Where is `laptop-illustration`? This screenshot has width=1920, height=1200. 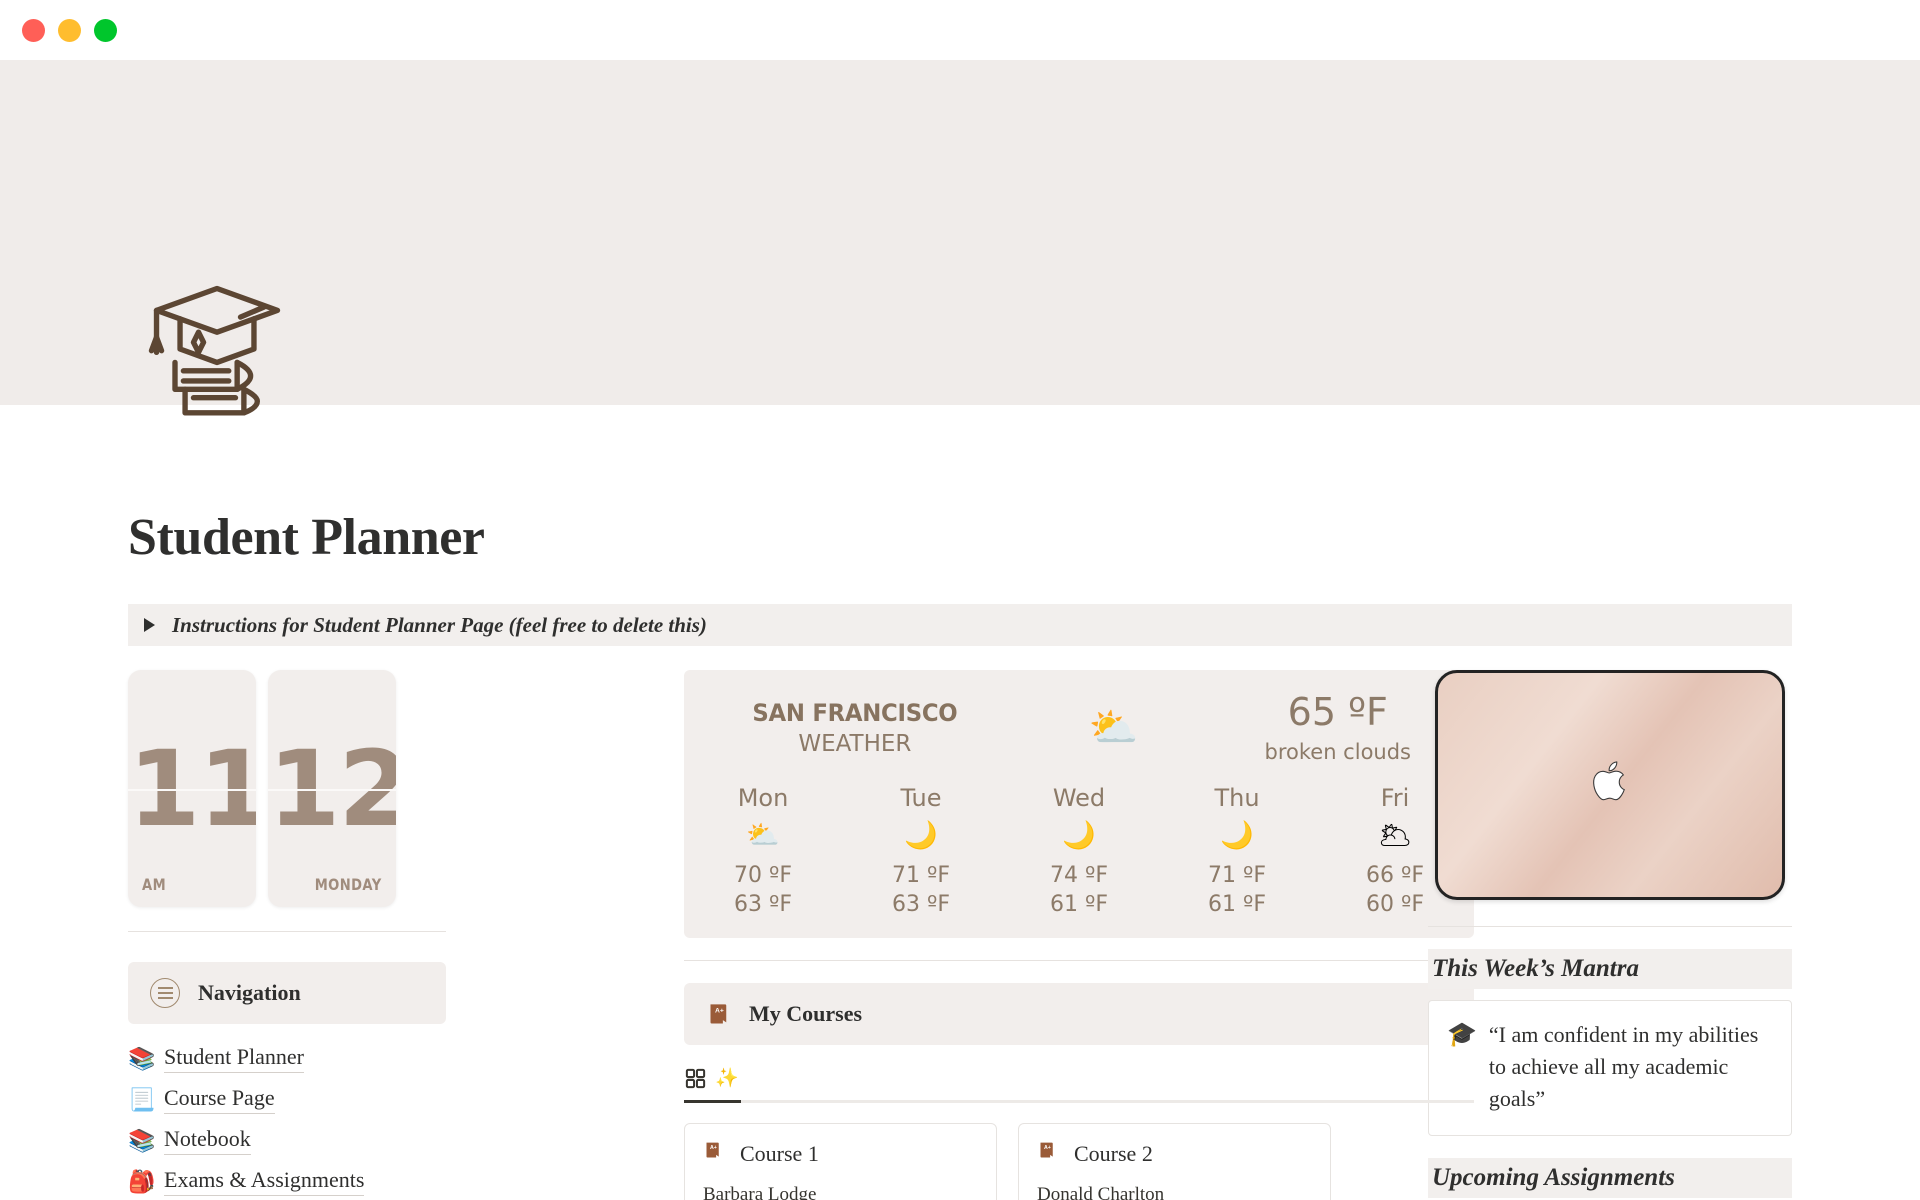 laptop-illustration is located at coordinates (1610, 785).